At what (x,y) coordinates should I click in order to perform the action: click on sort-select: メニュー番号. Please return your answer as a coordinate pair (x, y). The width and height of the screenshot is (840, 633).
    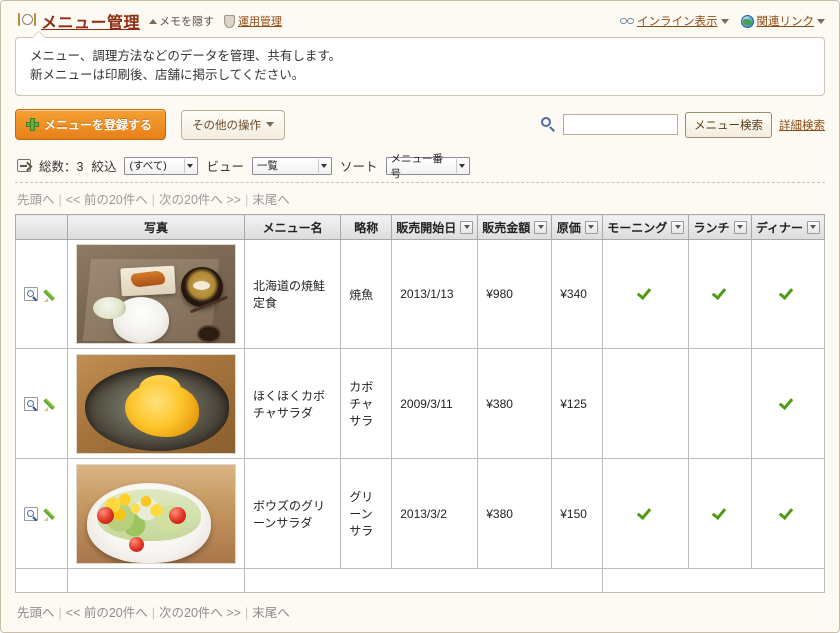
    Looking at the image, I should click on (427, 166).